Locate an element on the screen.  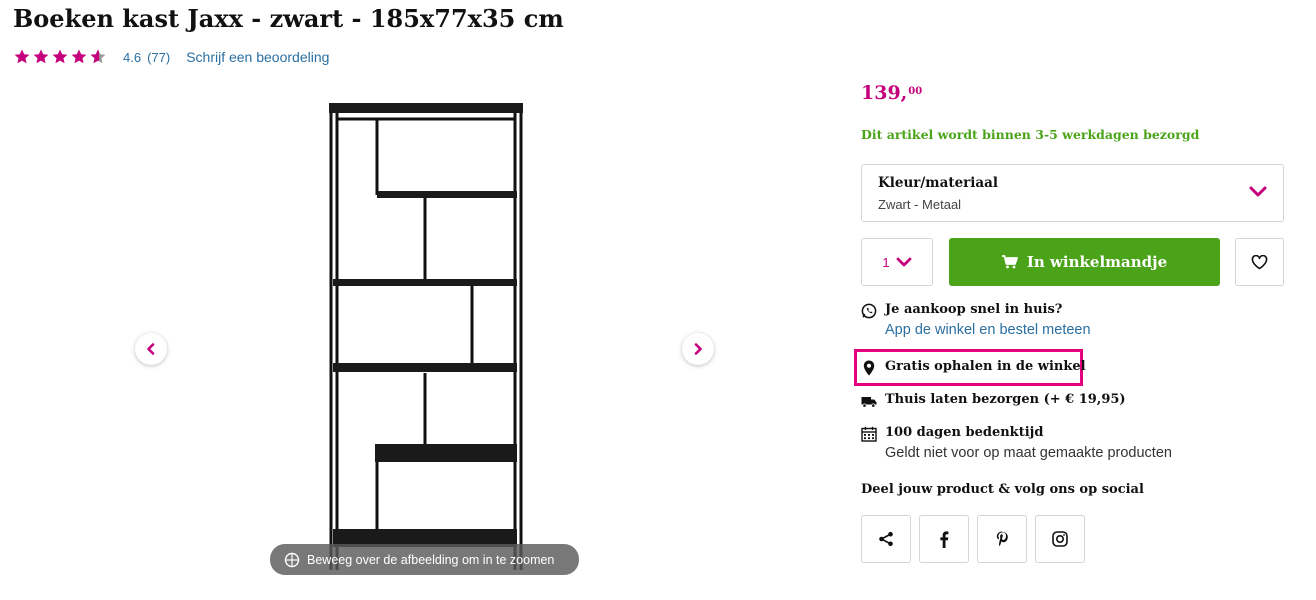
cart-icon is located at coordinates (1009, 262).